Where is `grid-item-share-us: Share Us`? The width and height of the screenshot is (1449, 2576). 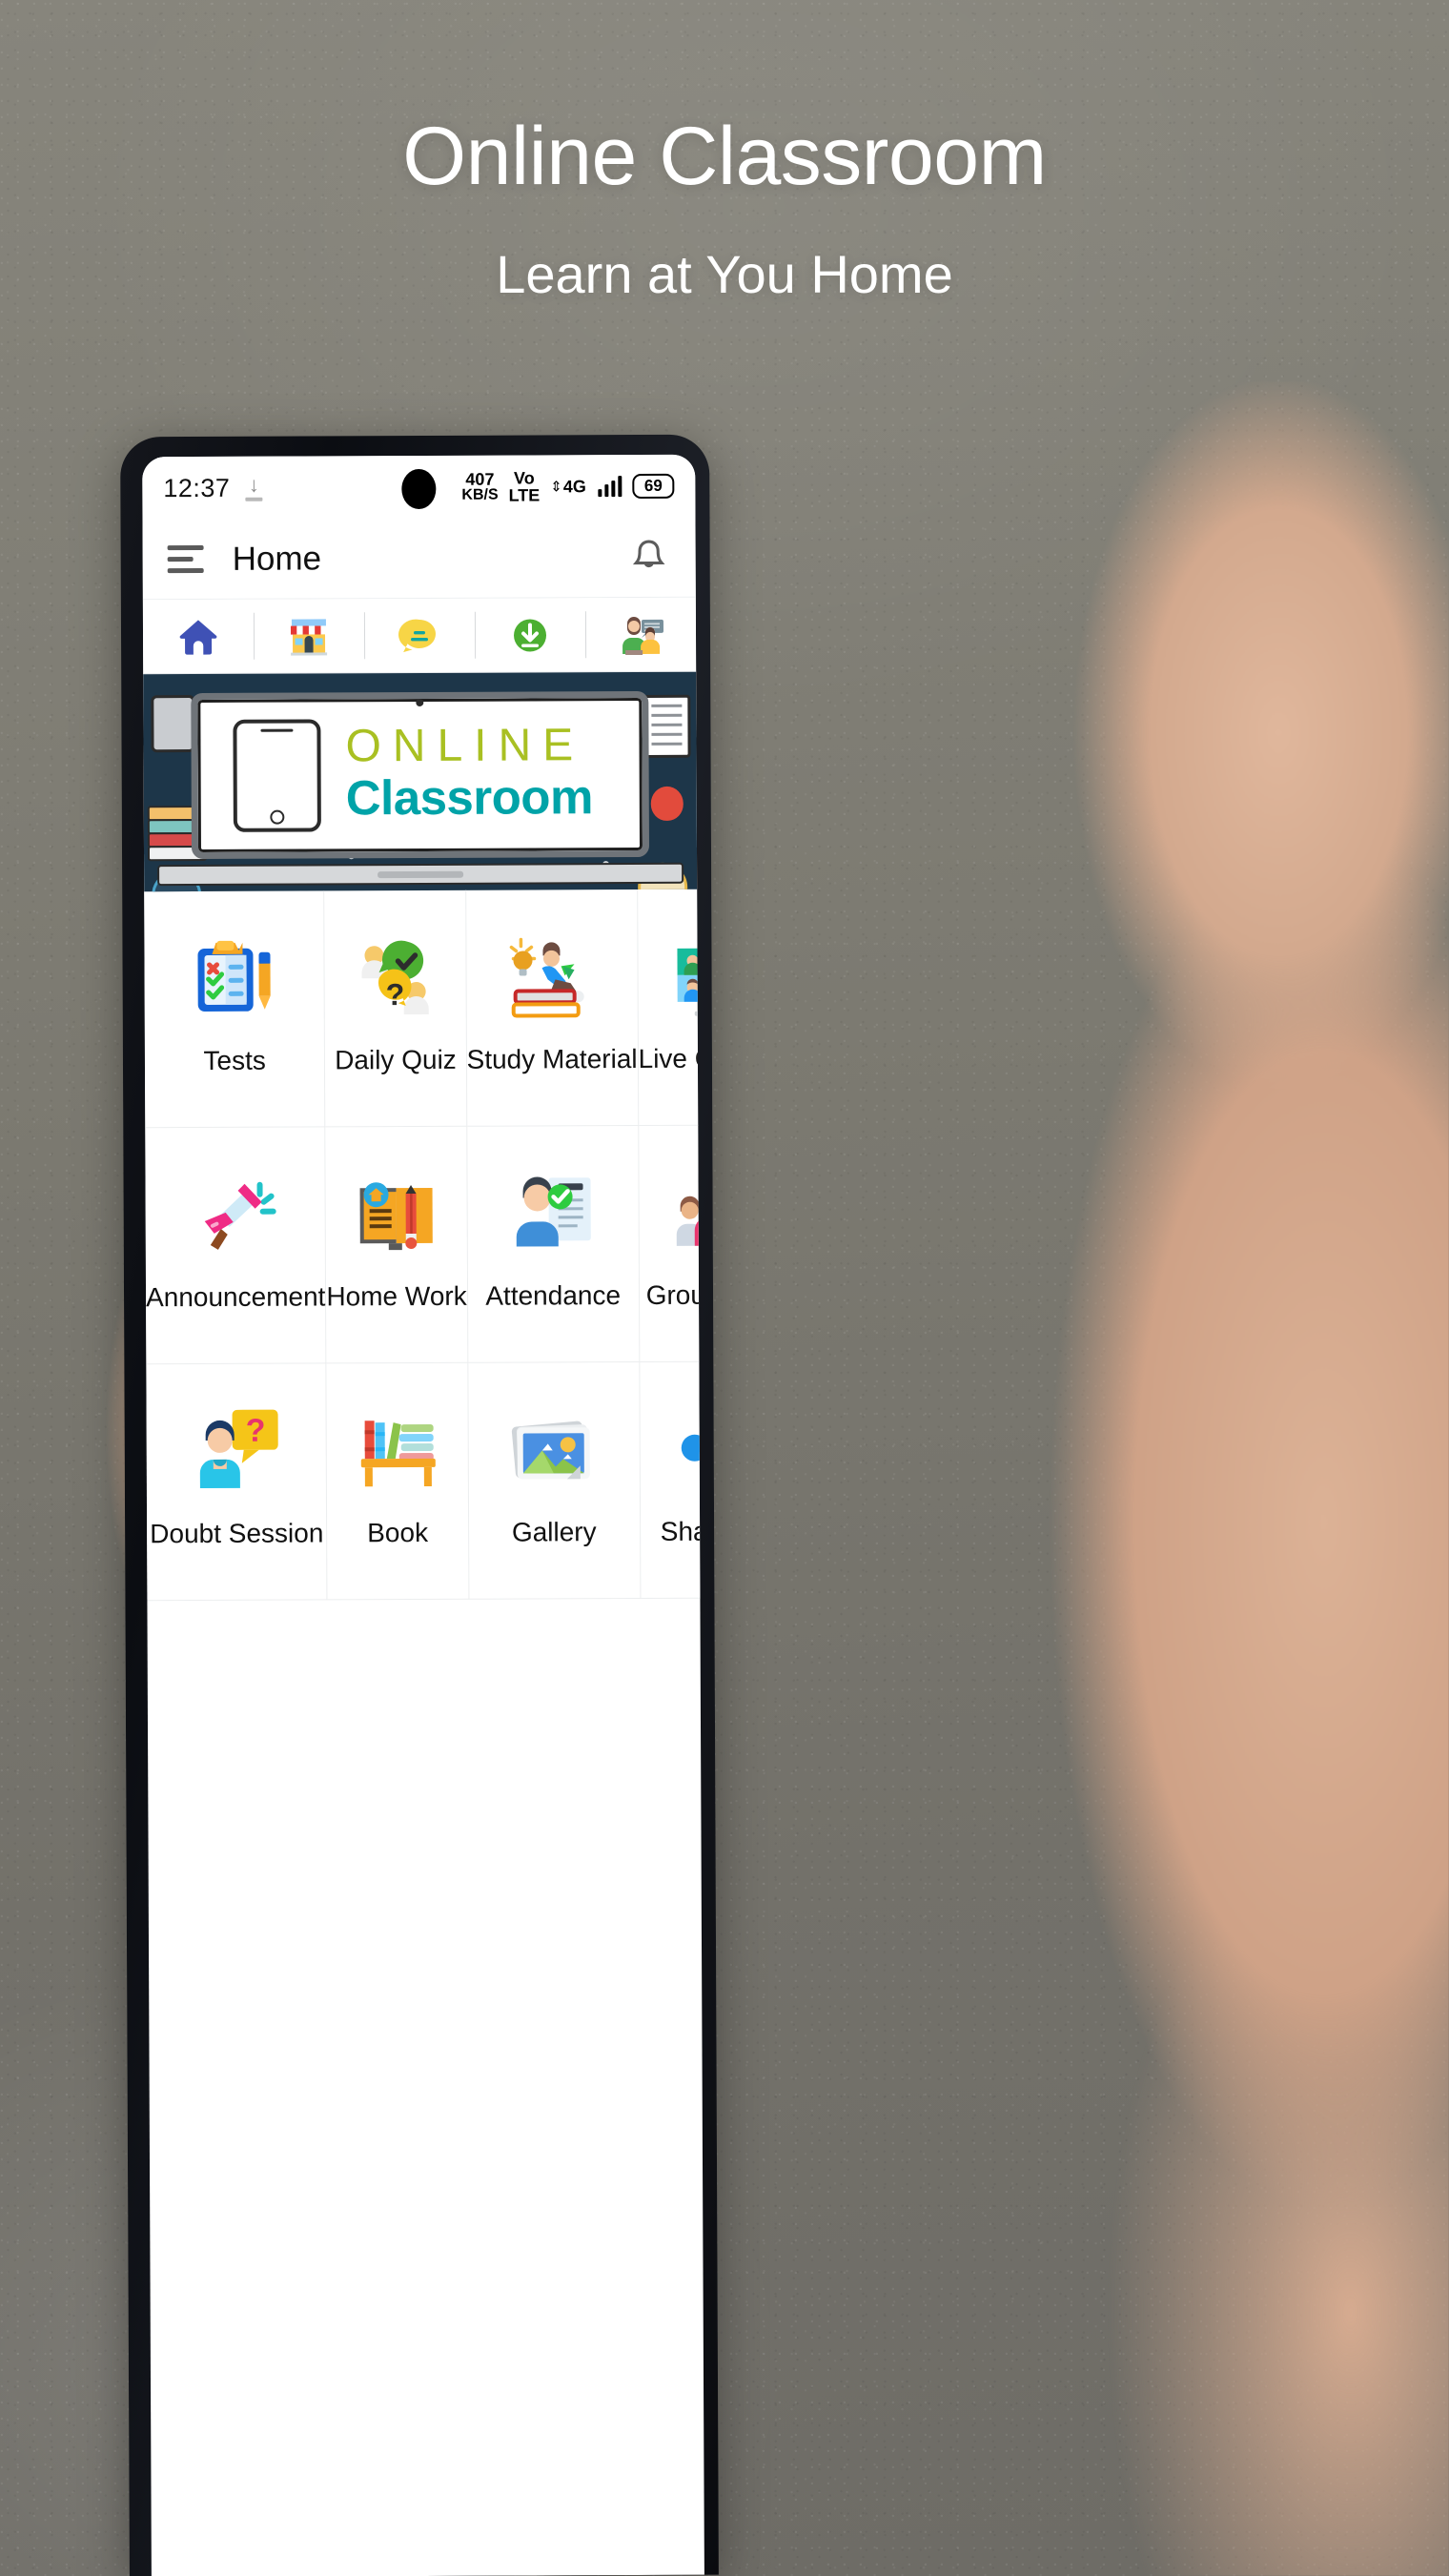 grid-item-share-us: Share Us is located at coordinates (671, 1480).